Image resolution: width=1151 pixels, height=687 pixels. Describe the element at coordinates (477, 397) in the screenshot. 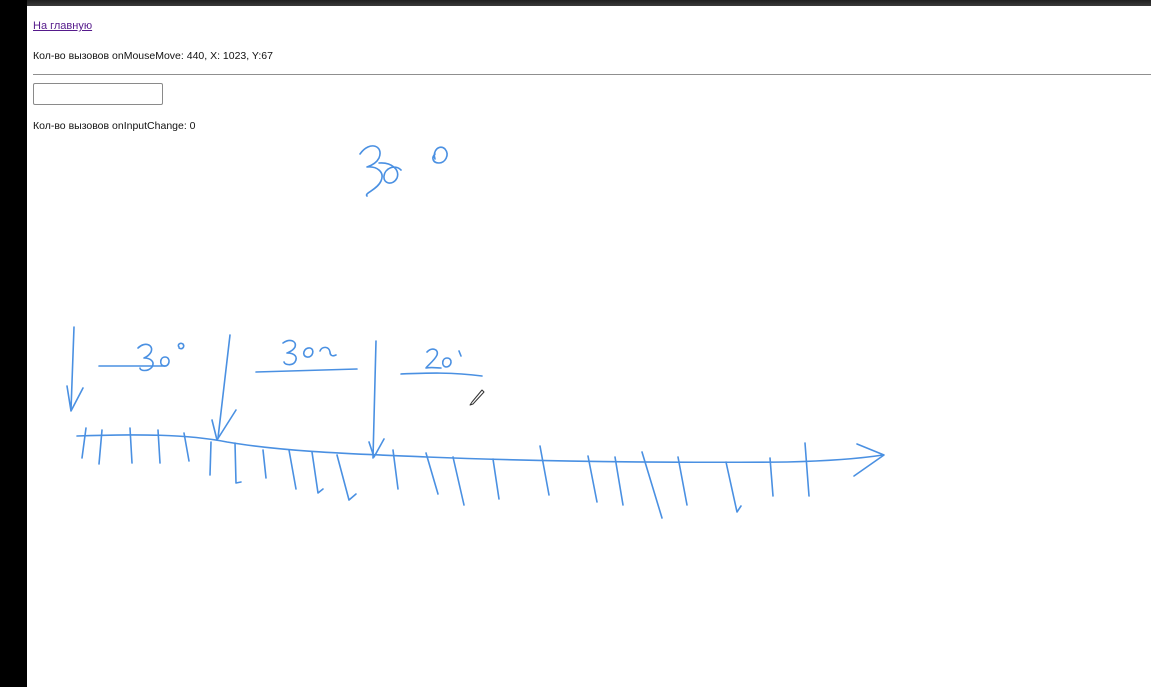

I see `pen-cursor-icon` at that location.